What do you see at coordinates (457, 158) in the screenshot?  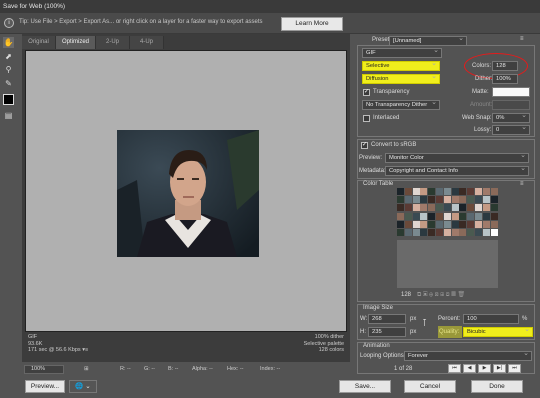 I see `preview-select: Monitor Color` at bounding box center [457, 158].